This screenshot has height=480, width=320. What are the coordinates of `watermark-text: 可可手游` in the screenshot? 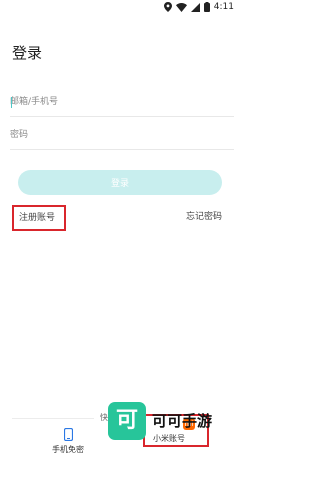 It's located at (182, 421).